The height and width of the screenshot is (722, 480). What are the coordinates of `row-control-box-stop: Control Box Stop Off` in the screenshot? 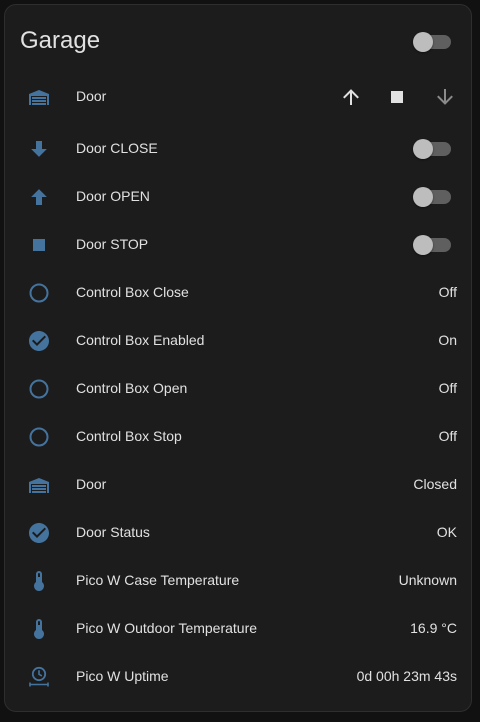 It's located at (238, 437).